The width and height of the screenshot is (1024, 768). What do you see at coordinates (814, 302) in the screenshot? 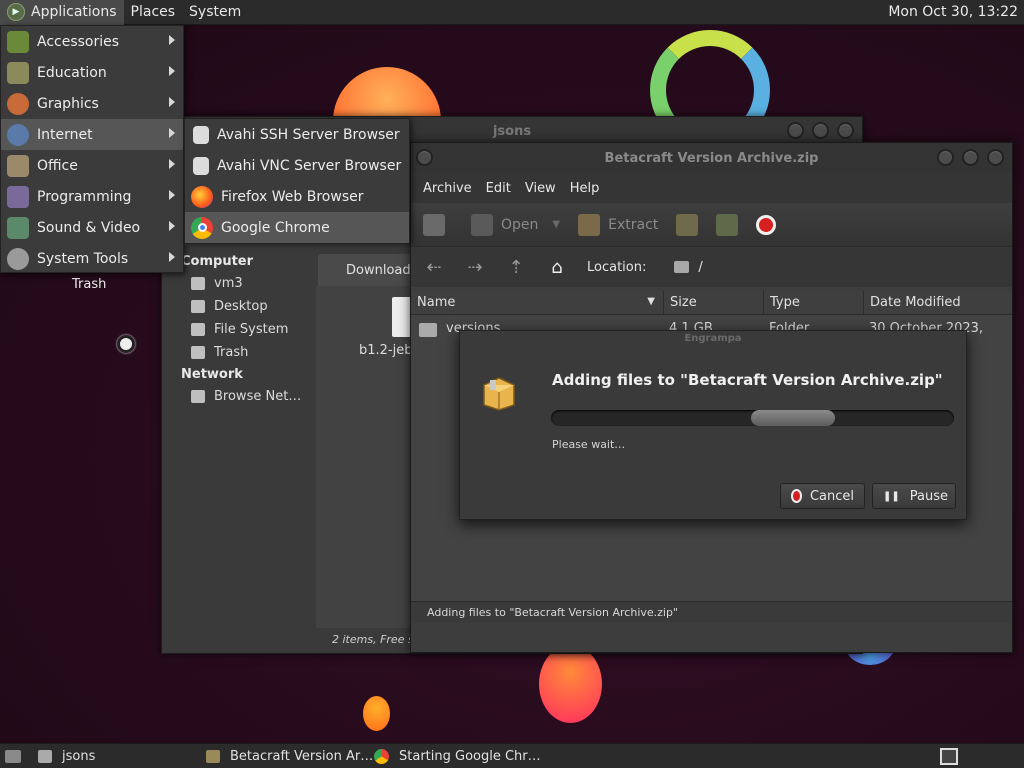
I see `column-type: Type` at bounding box center [814, 302].